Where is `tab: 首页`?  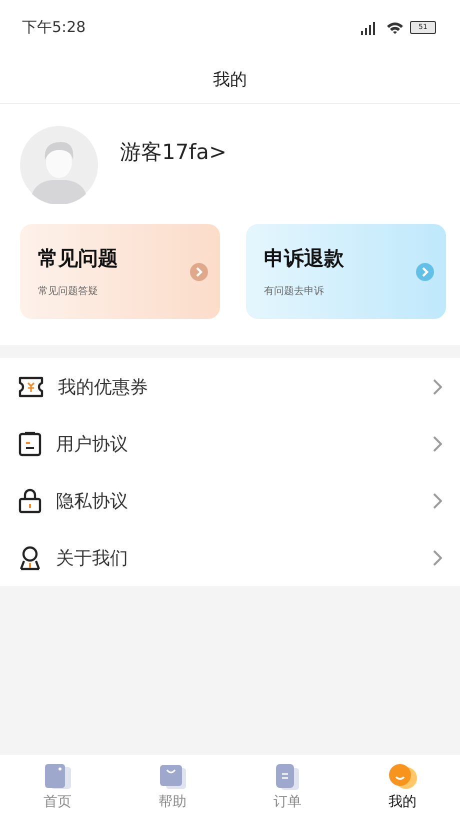
tab: 首页 is located at coordinates (57, 786).